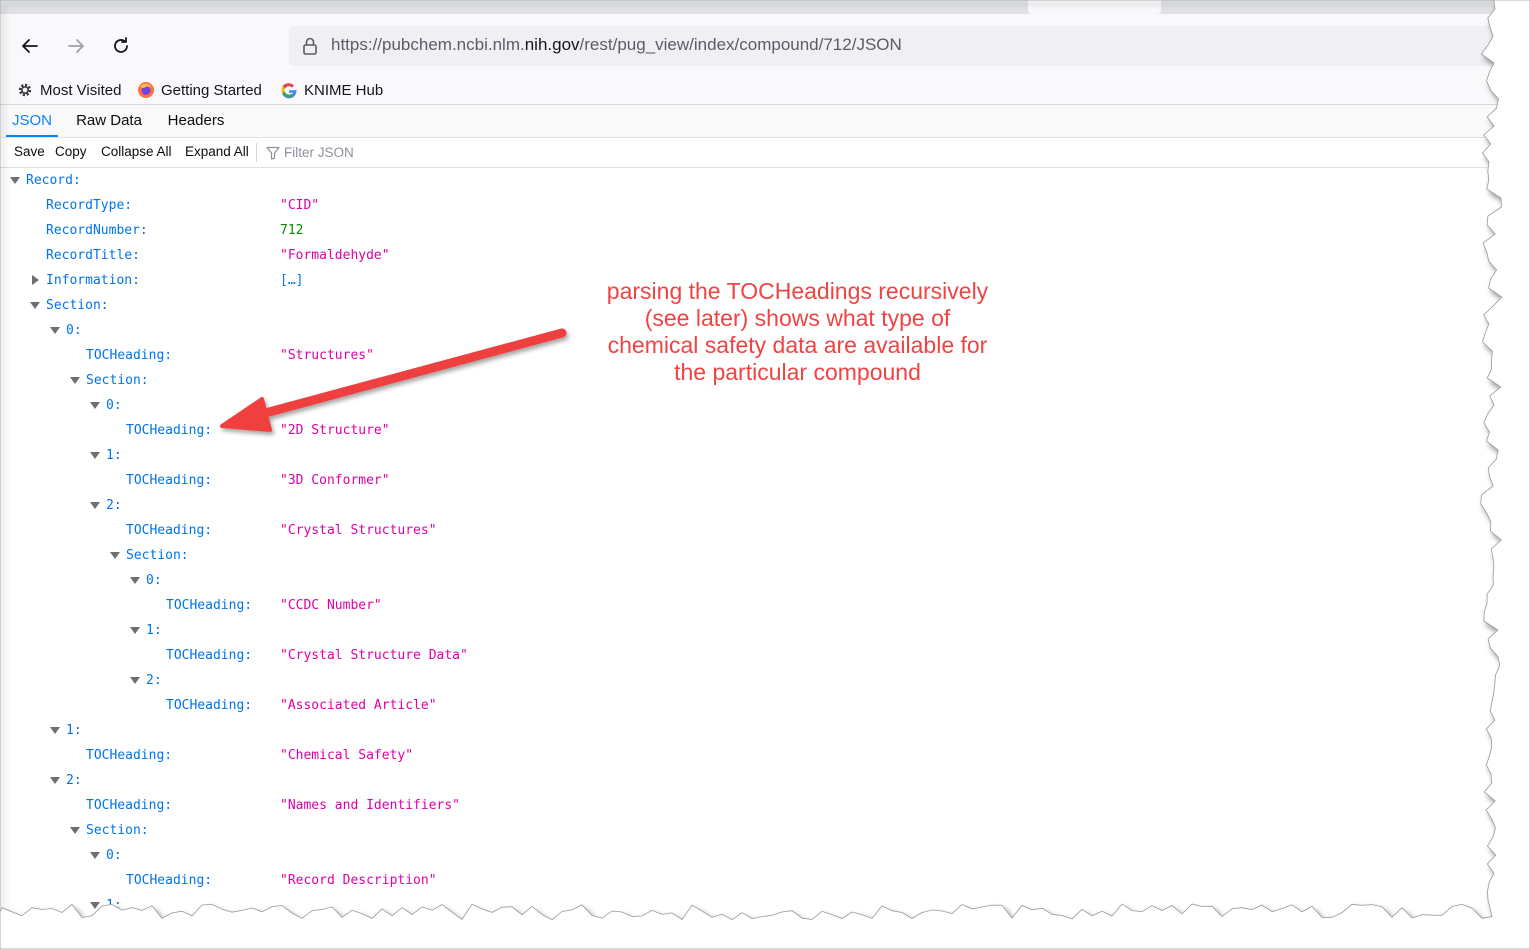 This screenshot has width=1530, height=949. Describe the element at coordinates (97, 230) in the screenshot. I see `json-key: RecordNumber:` at that location.